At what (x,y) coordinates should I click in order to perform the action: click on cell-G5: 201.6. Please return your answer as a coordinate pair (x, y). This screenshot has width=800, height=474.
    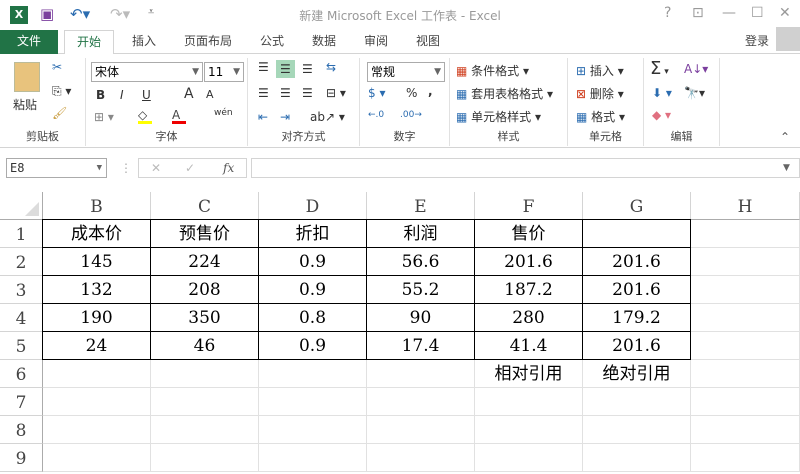
    Looking at the image, I should click on (636, 345).